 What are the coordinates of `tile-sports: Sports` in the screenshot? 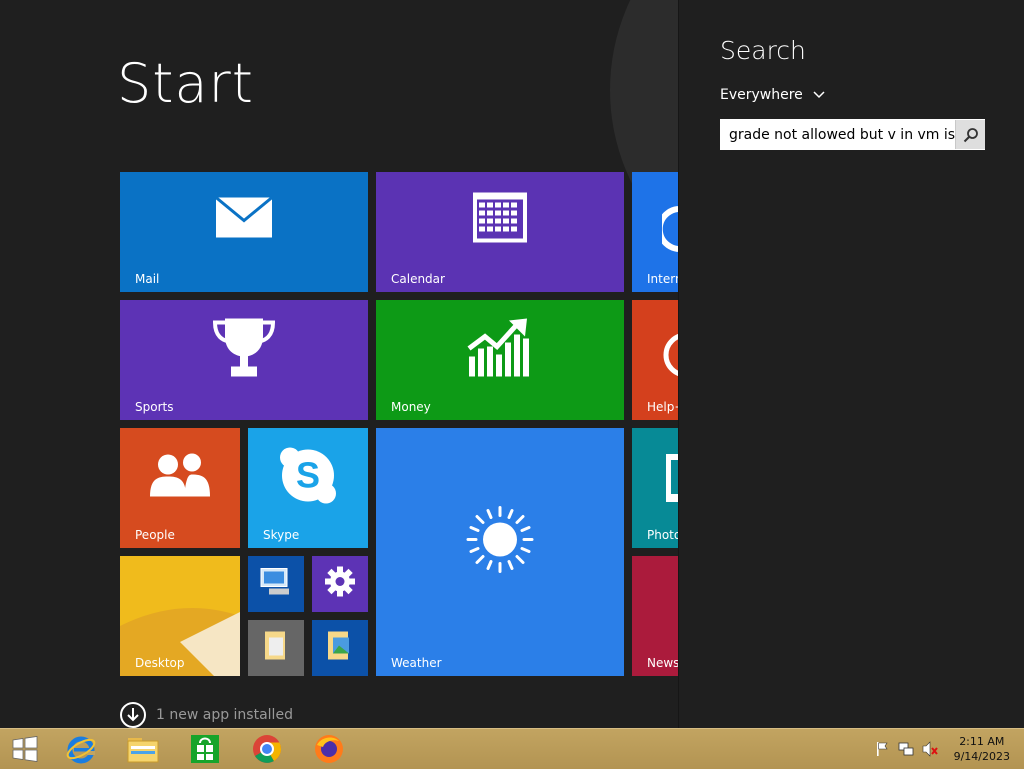 It's located at (244, 360).